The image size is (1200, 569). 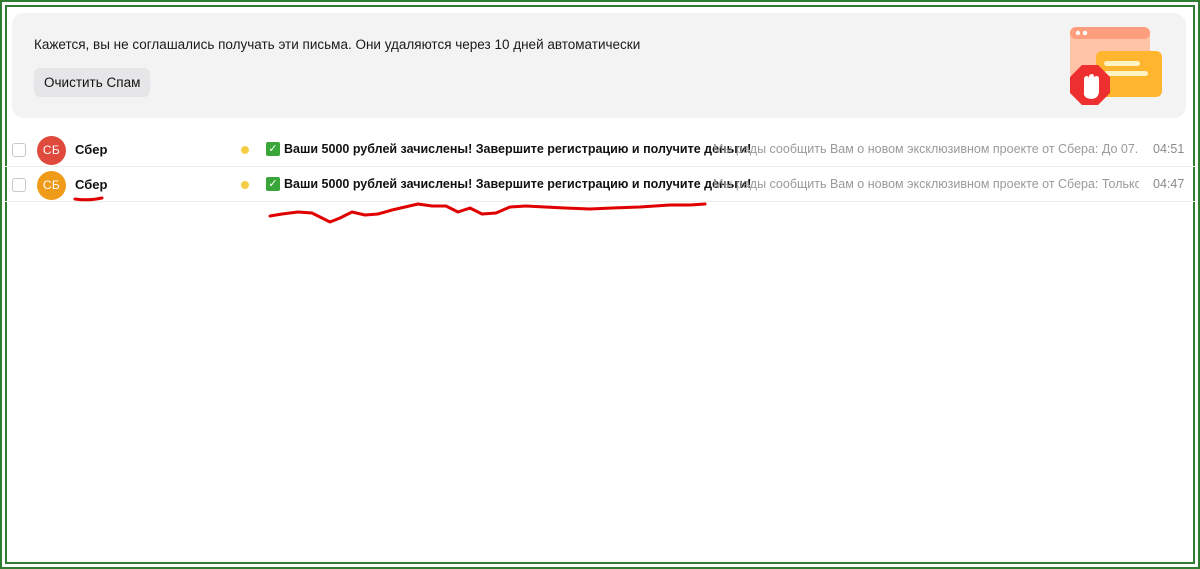 I want to click on message-time: 04:51, so click(x=1169, y=149).